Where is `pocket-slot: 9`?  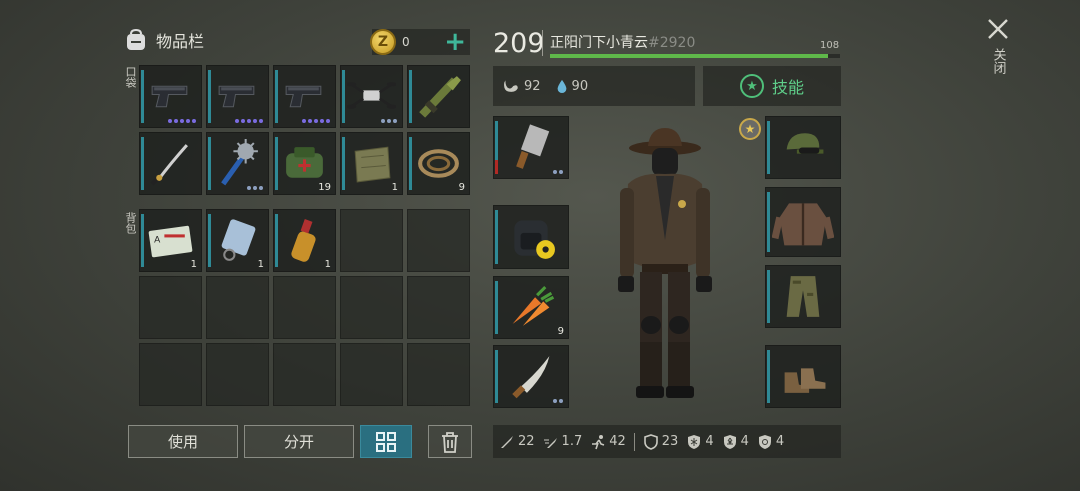
pocket-slot: 9 is located at coordinates (438, 163).